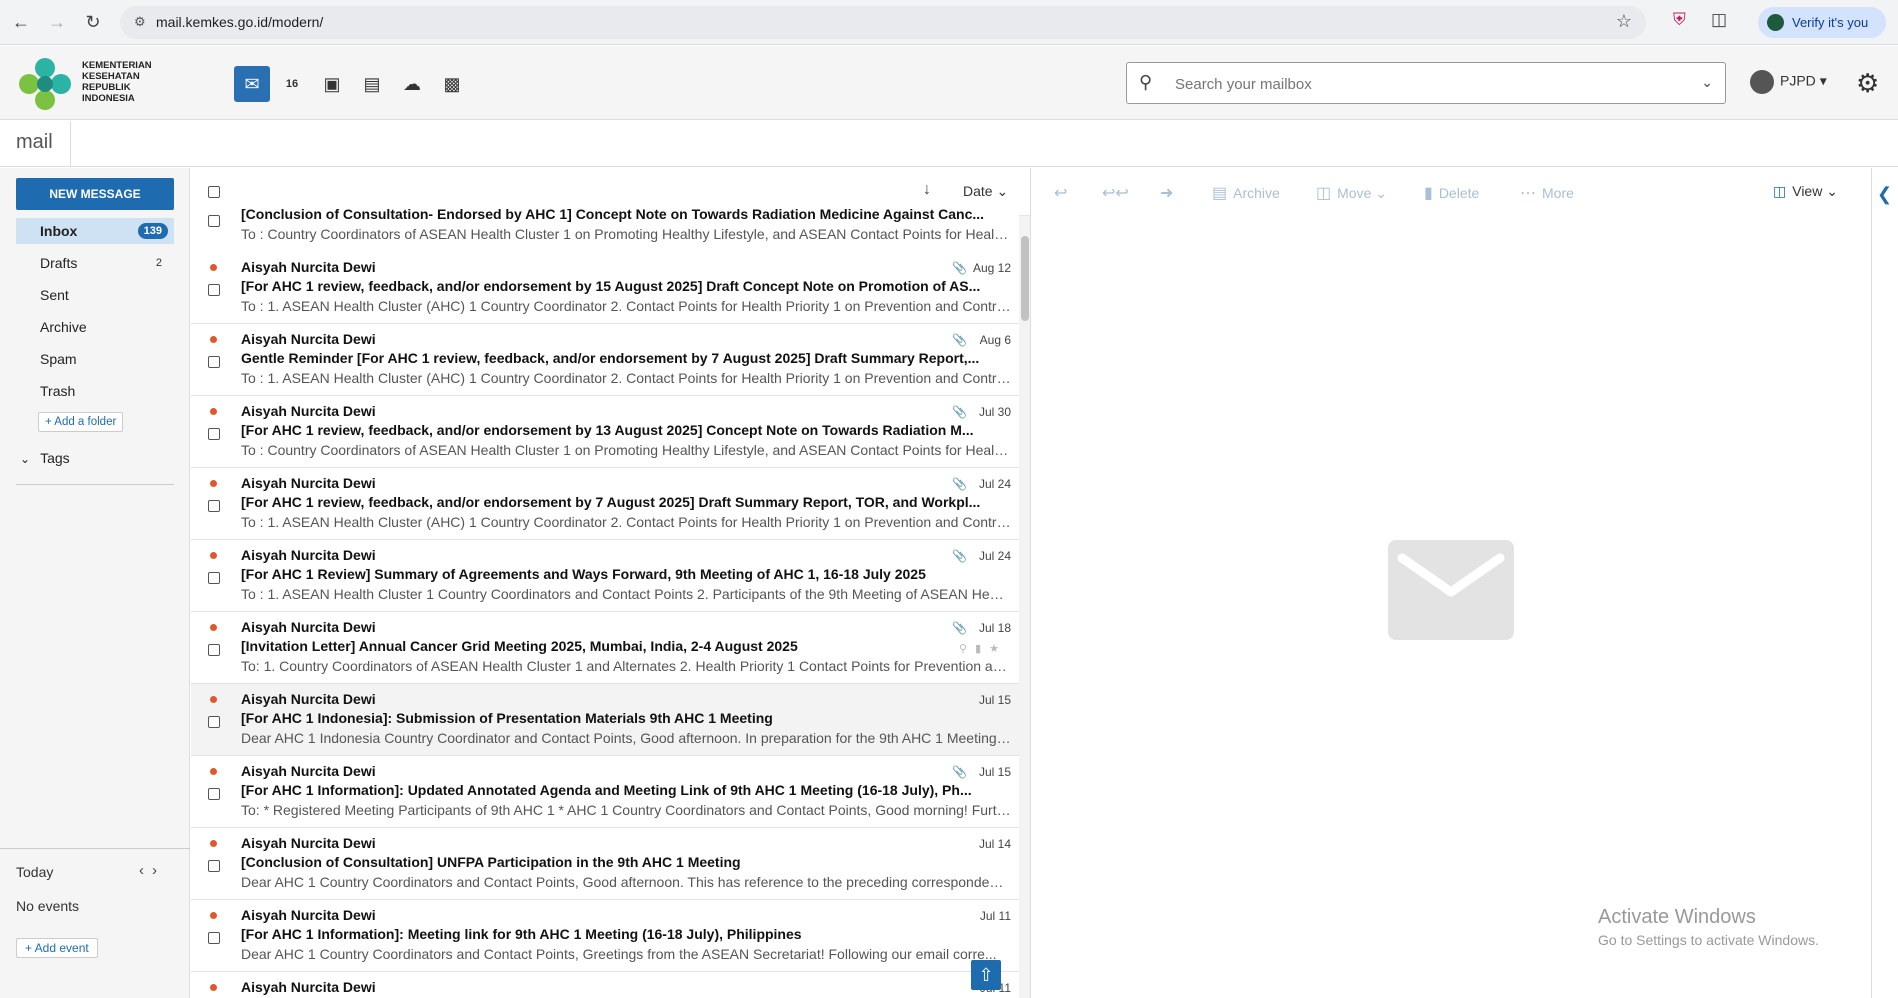  I want to click on scroll-to-top-icon: ⇧, so click(986, 975).